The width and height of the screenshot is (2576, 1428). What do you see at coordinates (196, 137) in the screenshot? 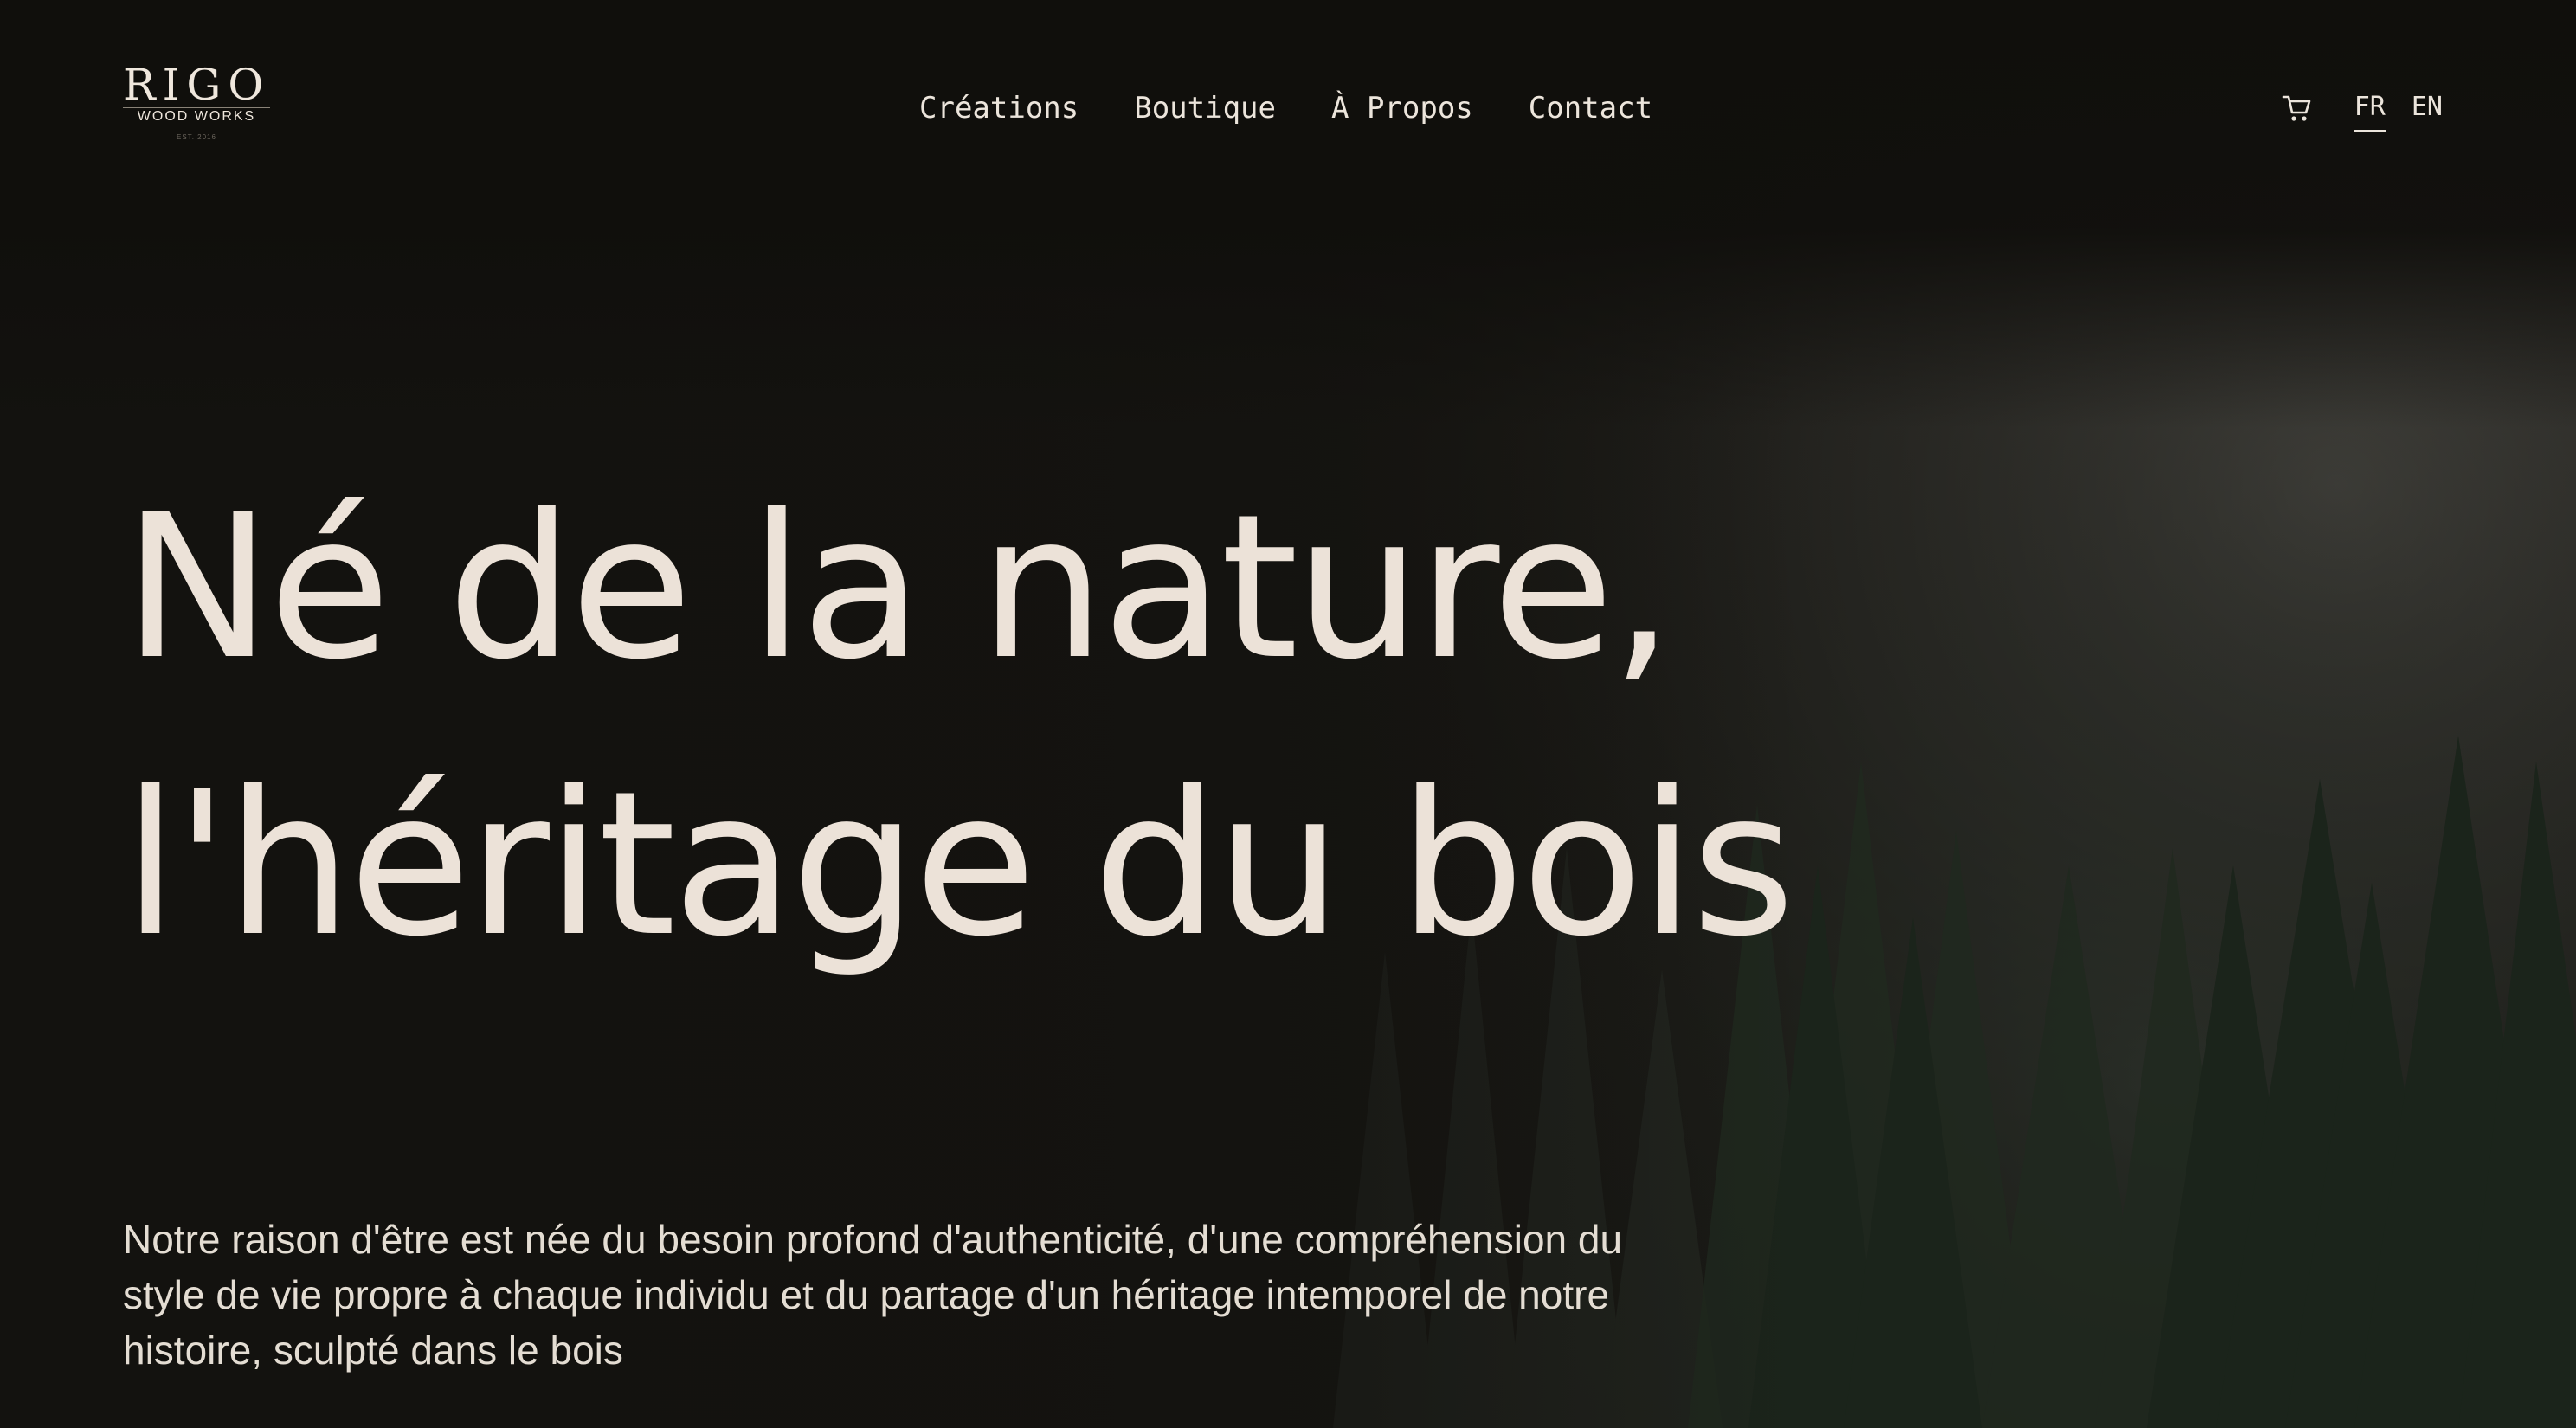
I see `brand-established: EST. 2016` at bounding box center [196, 137].